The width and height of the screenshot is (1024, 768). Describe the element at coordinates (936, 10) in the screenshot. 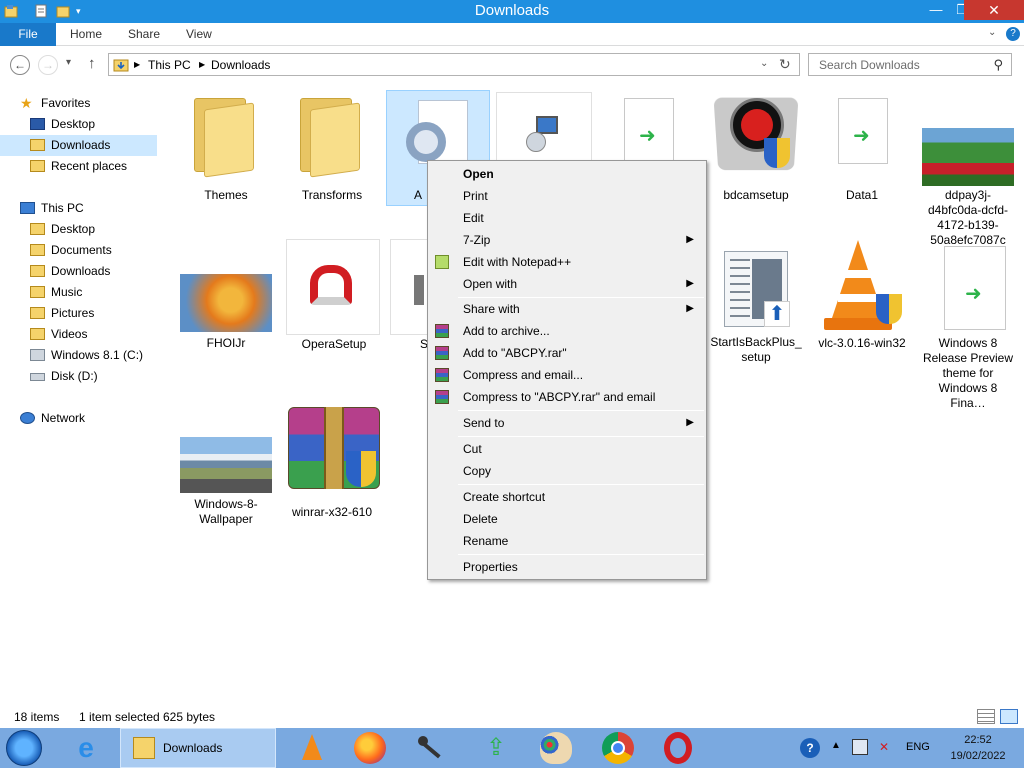

I see `minimize-button: —` at that location.